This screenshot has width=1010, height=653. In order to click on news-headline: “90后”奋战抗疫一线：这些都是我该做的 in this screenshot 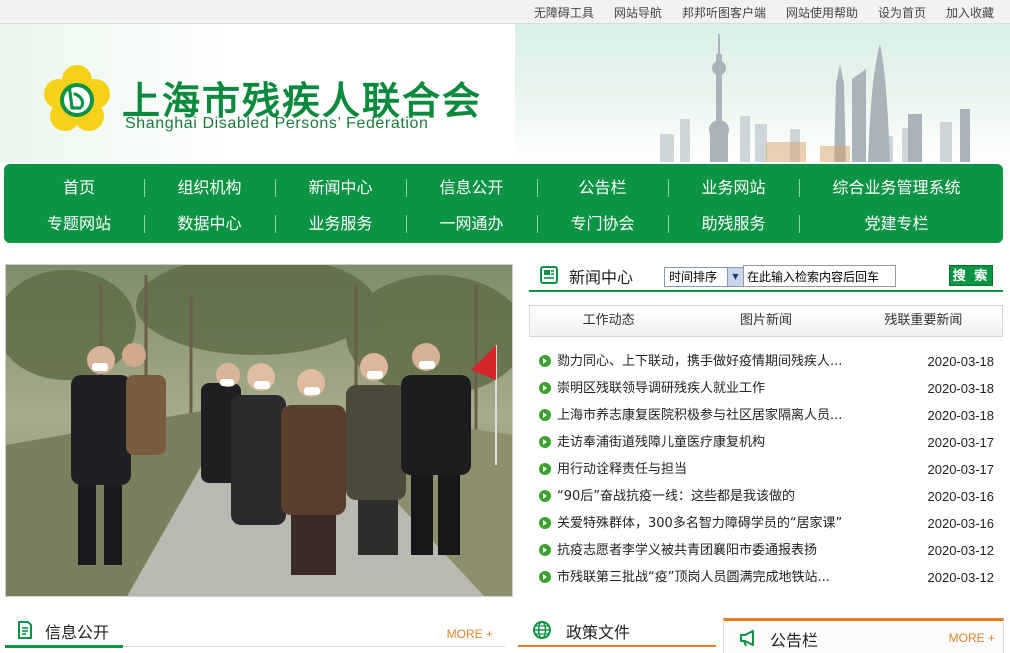, I will do `click(717, 496)`.